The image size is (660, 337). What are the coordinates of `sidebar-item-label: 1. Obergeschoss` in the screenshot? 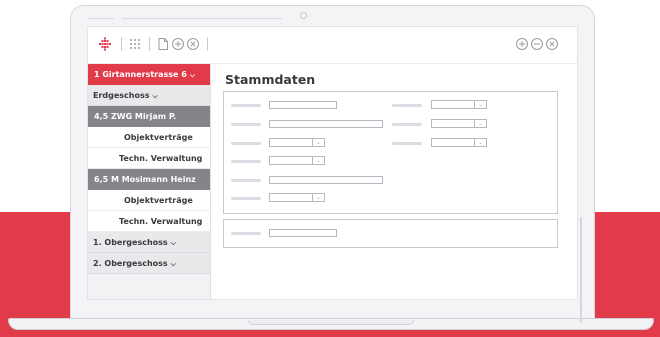 It's located at (130, 242).